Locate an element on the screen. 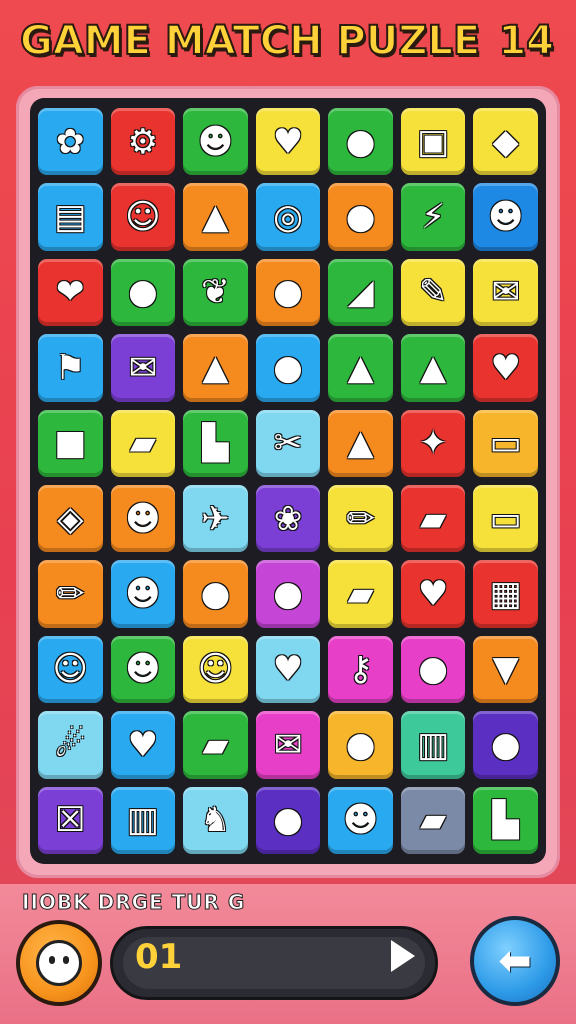 The image size is (576, 1024). white-monster-icon: ☺ is located at coordinates (143, 217).